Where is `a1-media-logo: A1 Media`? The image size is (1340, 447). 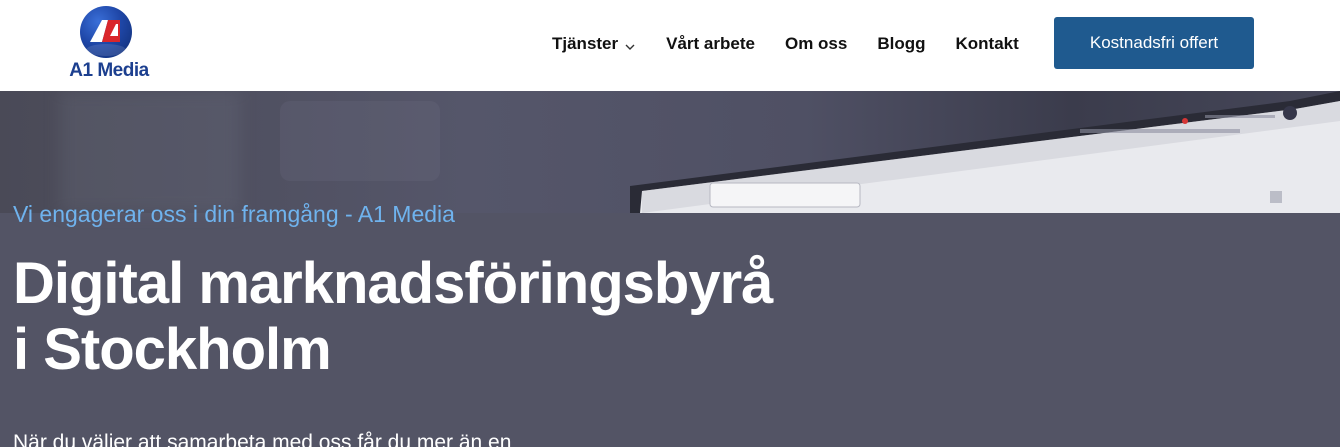 a1-media-logo: A1 Media is located at coordinates (106, 44).